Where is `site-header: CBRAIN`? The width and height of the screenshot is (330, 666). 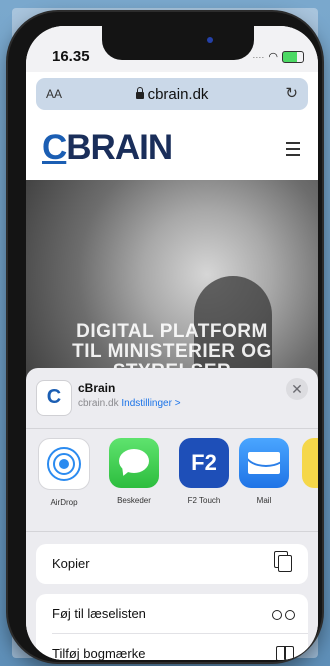
site-header: CBRAIN is located at coordinates (172, 148).